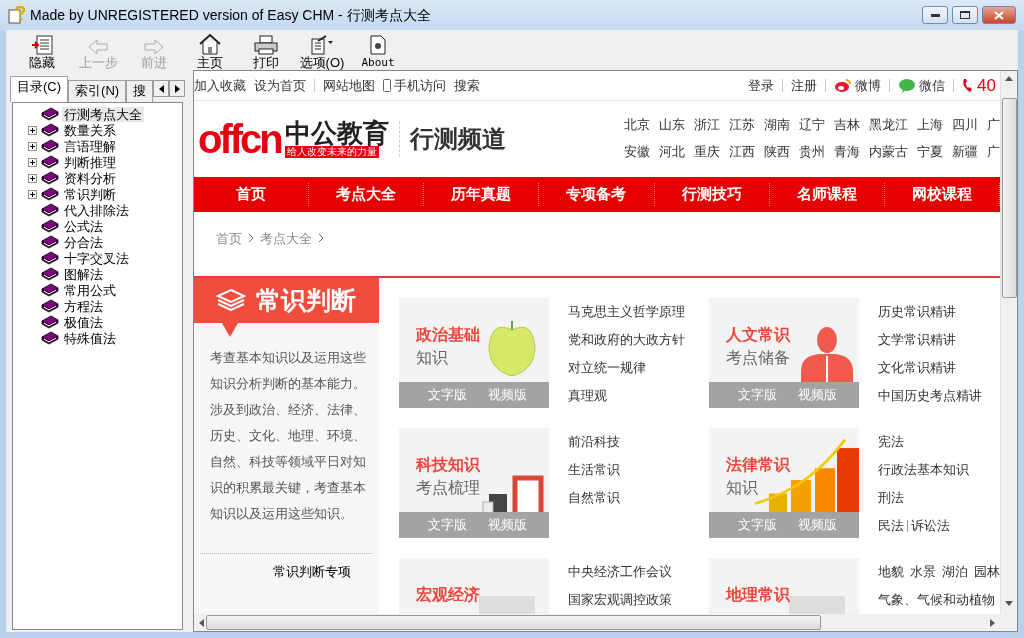  What do you see at coordinates (993, 152) in the screenshot?
I see `city-link: 广` at bounding box center [993, 152].